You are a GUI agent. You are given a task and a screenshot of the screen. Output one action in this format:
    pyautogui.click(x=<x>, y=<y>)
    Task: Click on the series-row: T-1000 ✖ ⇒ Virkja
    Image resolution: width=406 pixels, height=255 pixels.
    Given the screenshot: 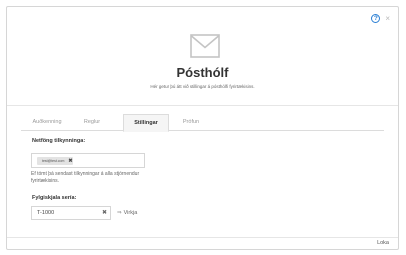 What is the action you would take?
    pyautogui.click(x=86, y=213)
    